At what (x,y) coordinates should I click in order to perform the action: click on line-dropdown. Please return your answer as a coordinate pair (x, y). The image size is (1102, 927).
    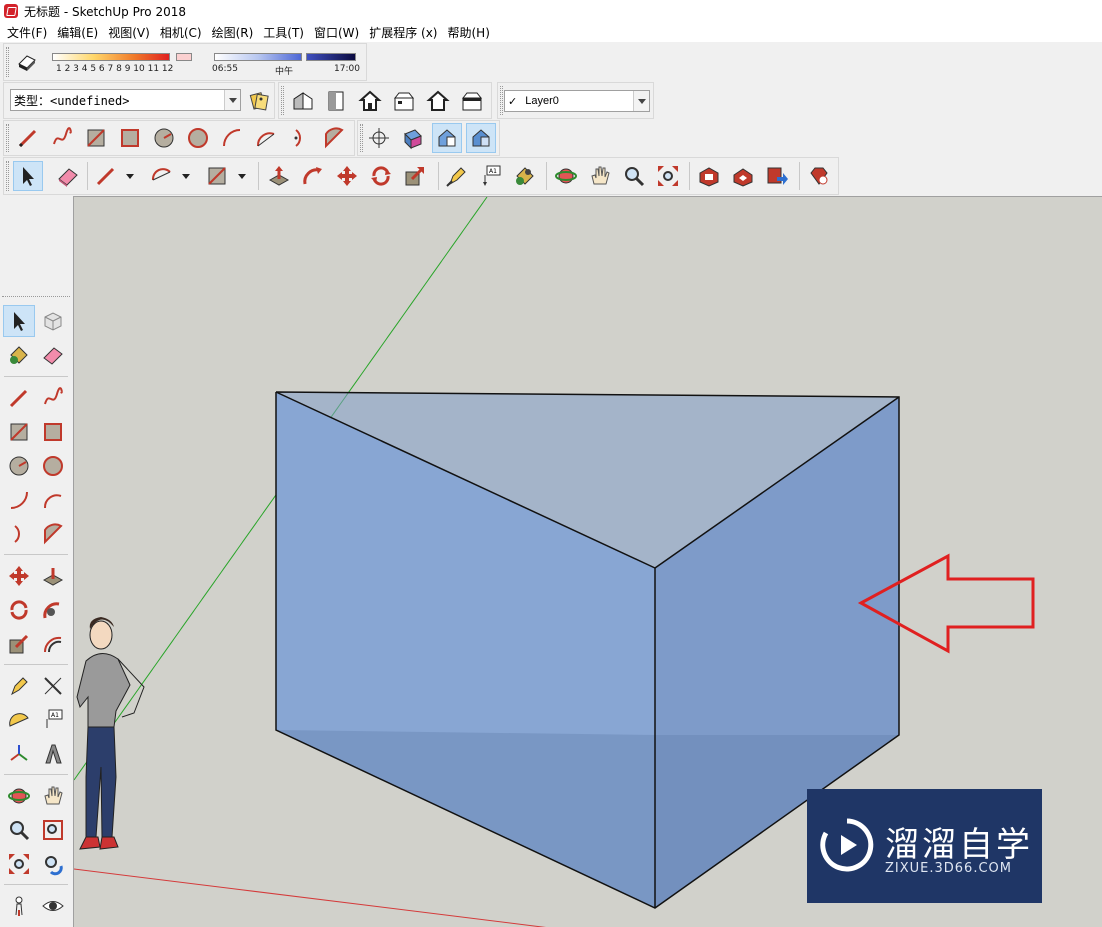
    Looking at the image, I should click on (130, 176).